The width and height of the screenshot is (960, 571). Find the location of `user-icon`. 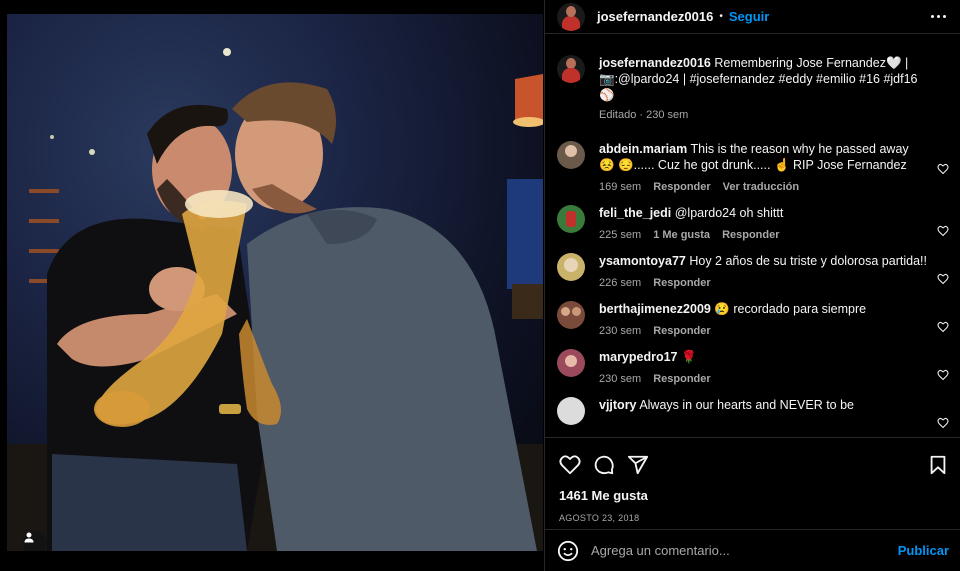

user-icon is located at coordinates (29, 537).